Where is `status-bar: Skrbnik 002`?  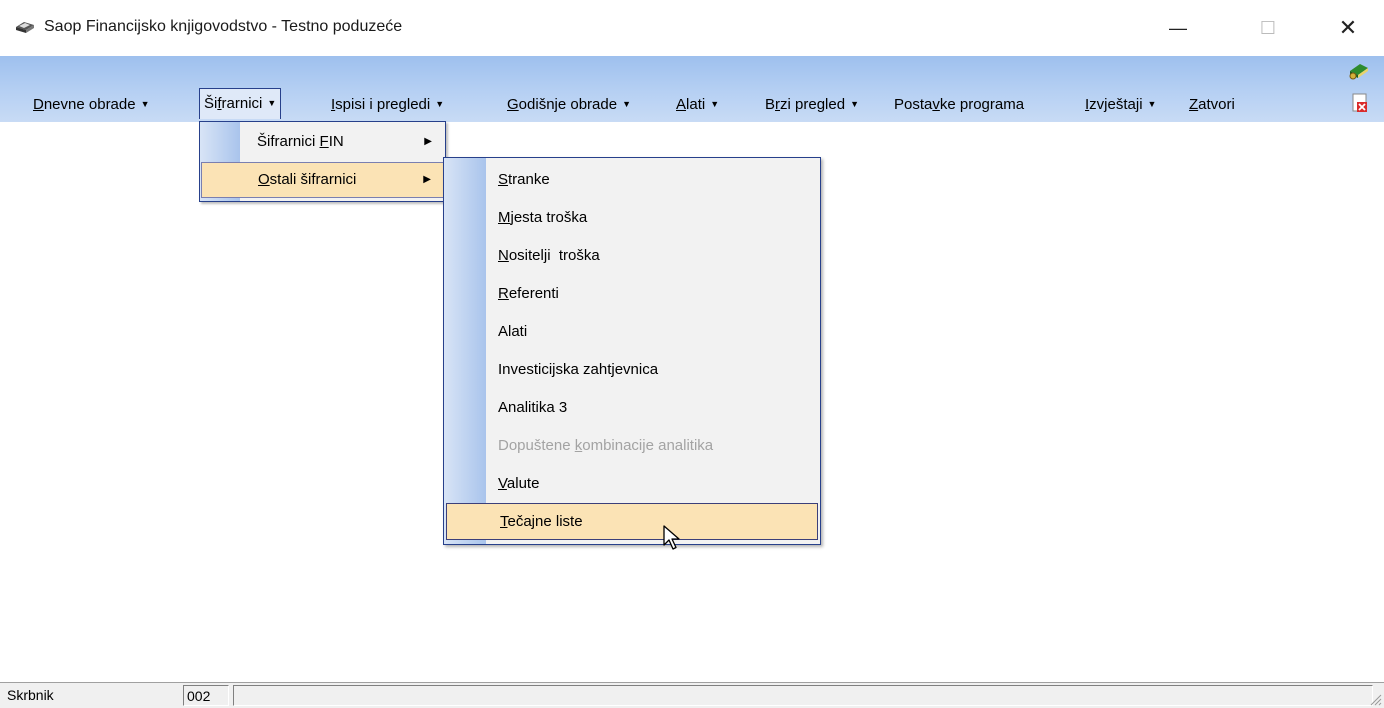 status-bar: Skrbnik 002 is located at coordinates (692, 695).